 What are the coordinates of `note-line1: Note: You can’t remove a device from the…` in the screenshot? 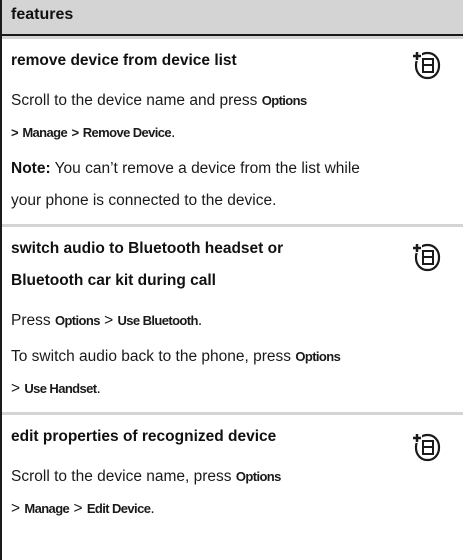 It's located at (185, 168).